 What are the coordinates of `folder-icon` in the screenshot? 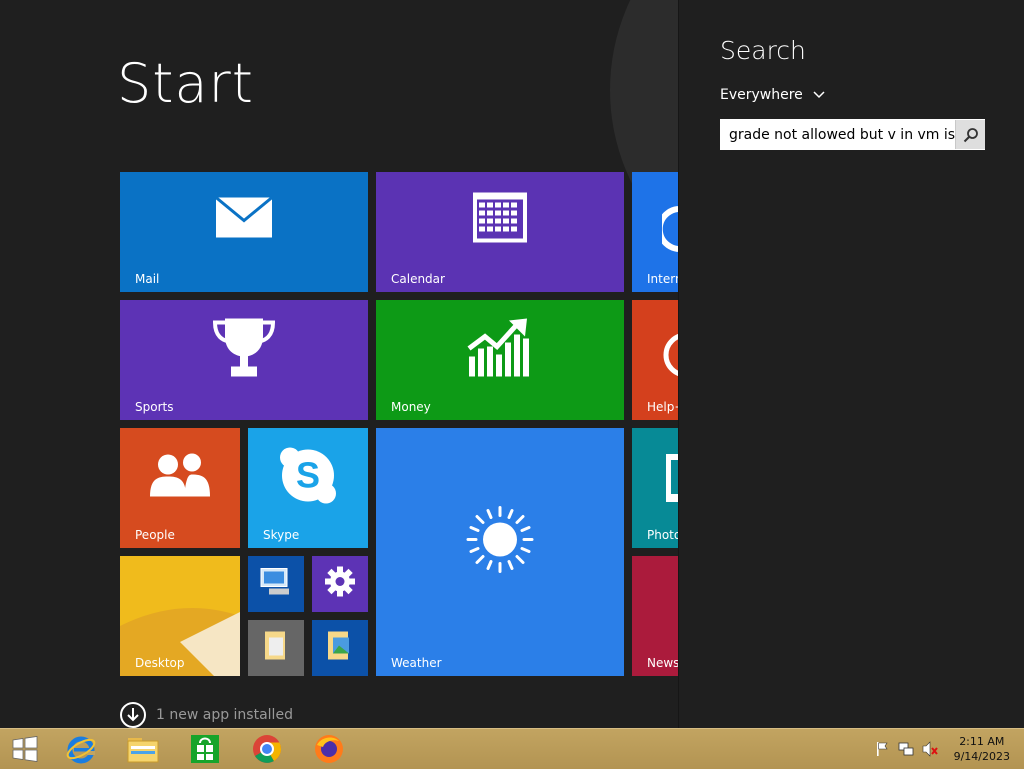 It's located at (143, 750).